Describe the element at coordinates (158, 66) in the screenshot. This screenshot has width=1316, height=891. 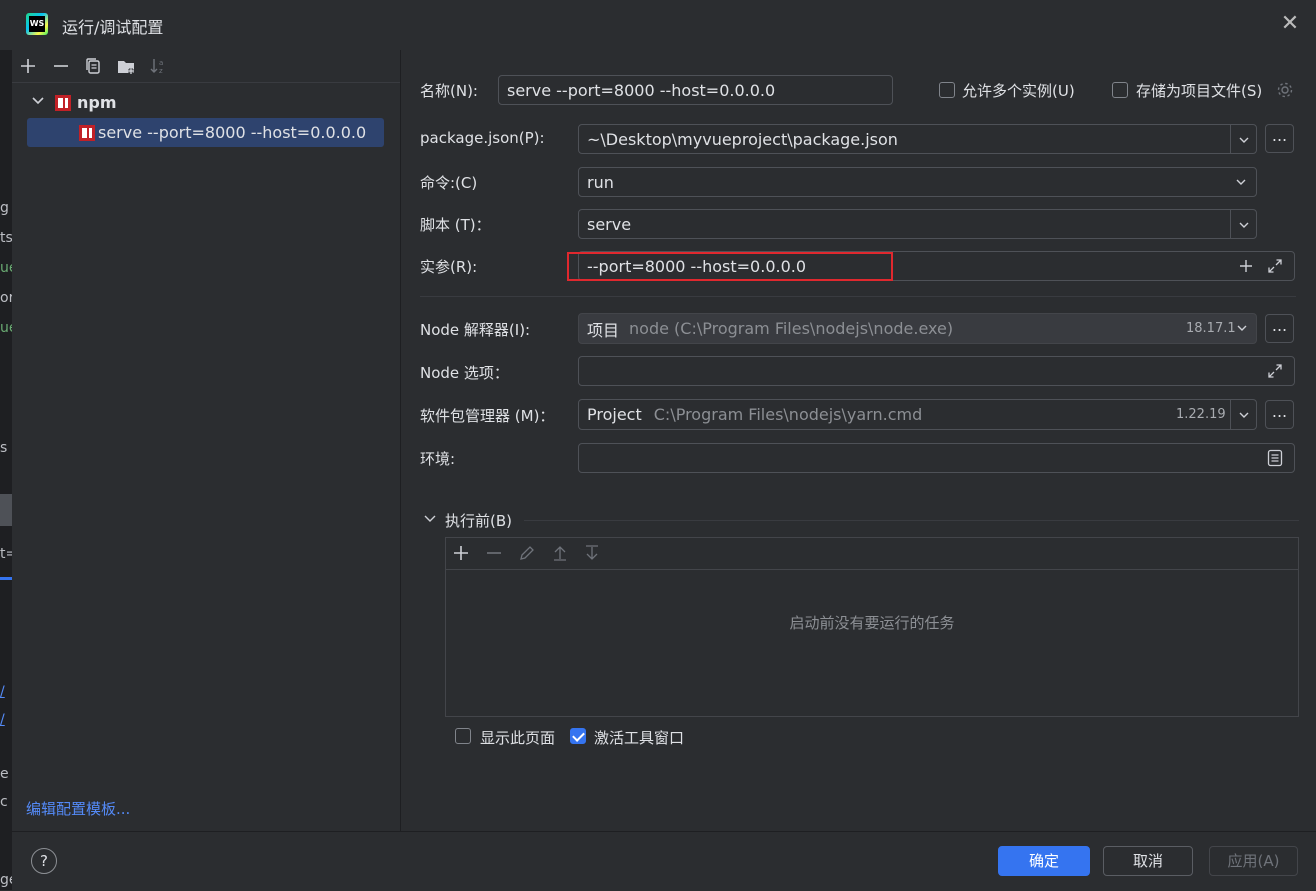
I see `sort-alphabetically-icon: az` at that location.